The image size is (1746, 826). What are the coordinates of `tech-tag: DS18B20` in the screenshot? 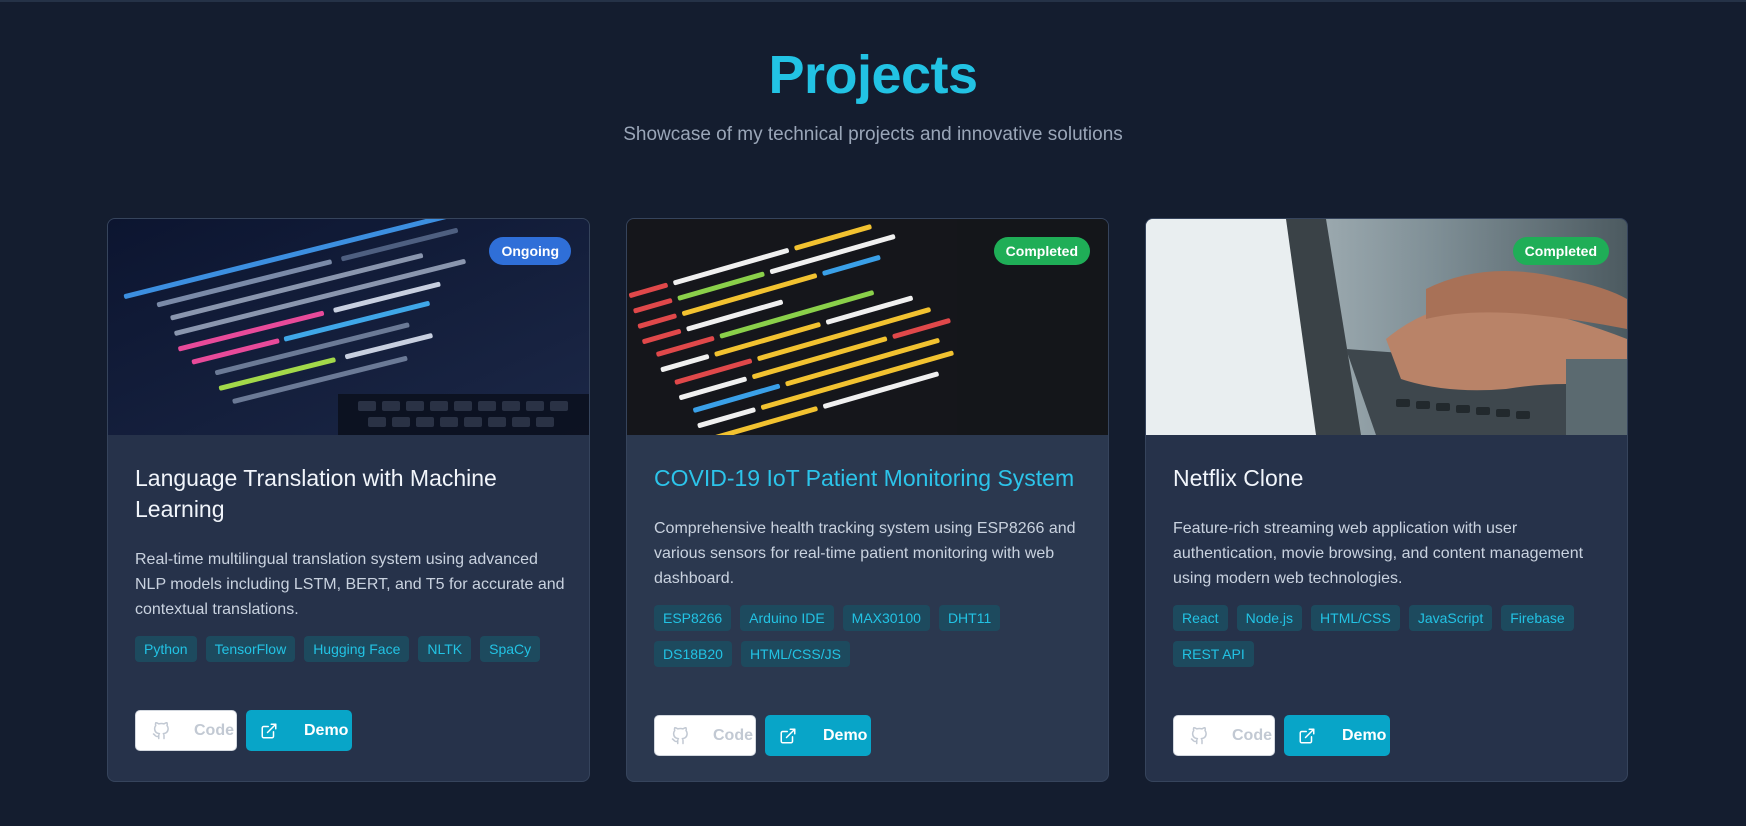 It's located at (693, 654).